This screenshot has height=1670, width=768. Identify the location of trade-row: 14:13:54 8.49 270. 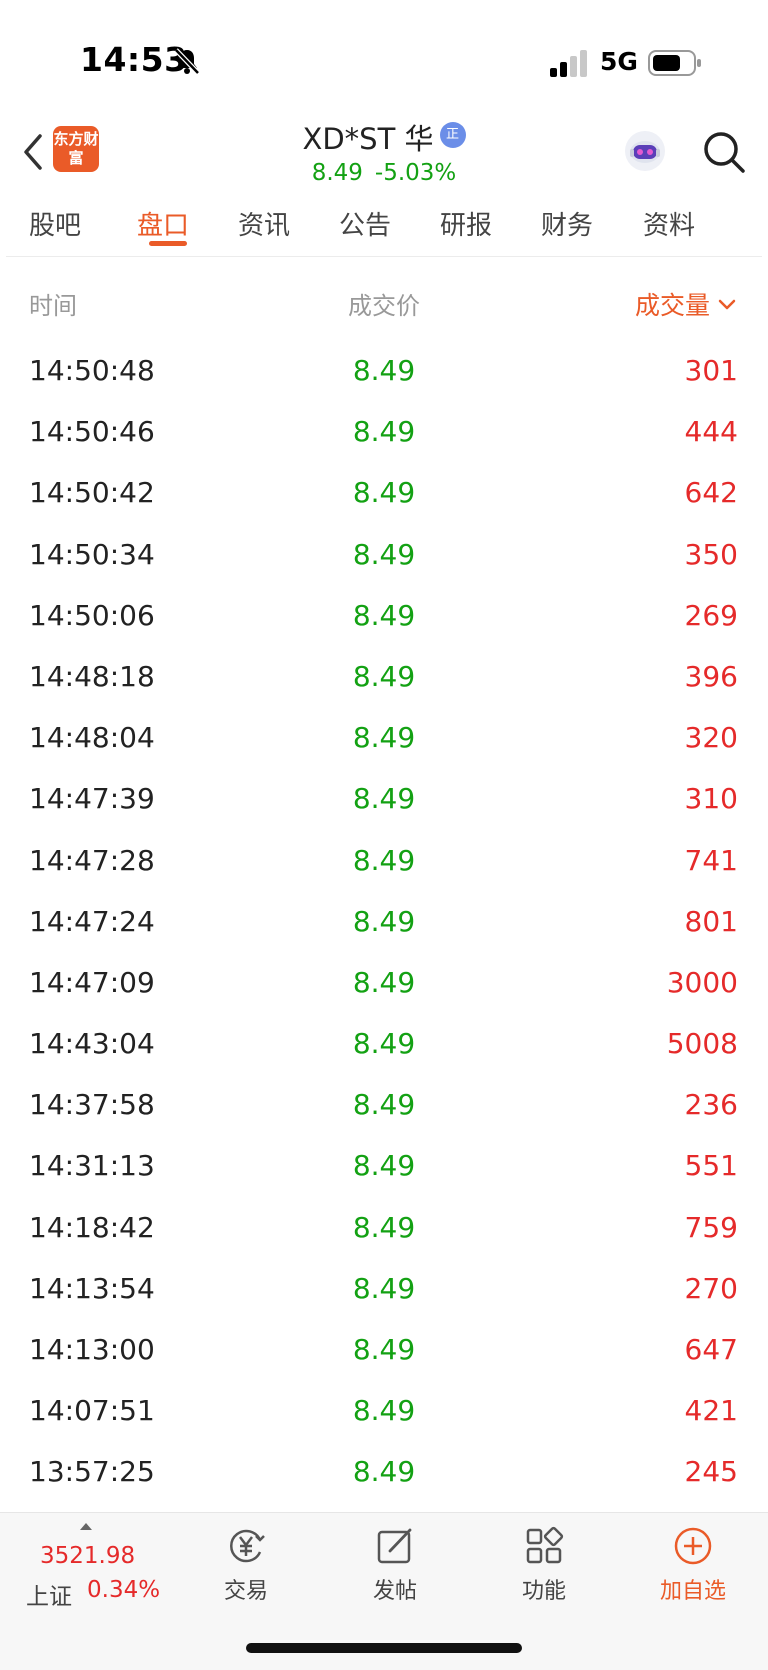
(384, 1290).